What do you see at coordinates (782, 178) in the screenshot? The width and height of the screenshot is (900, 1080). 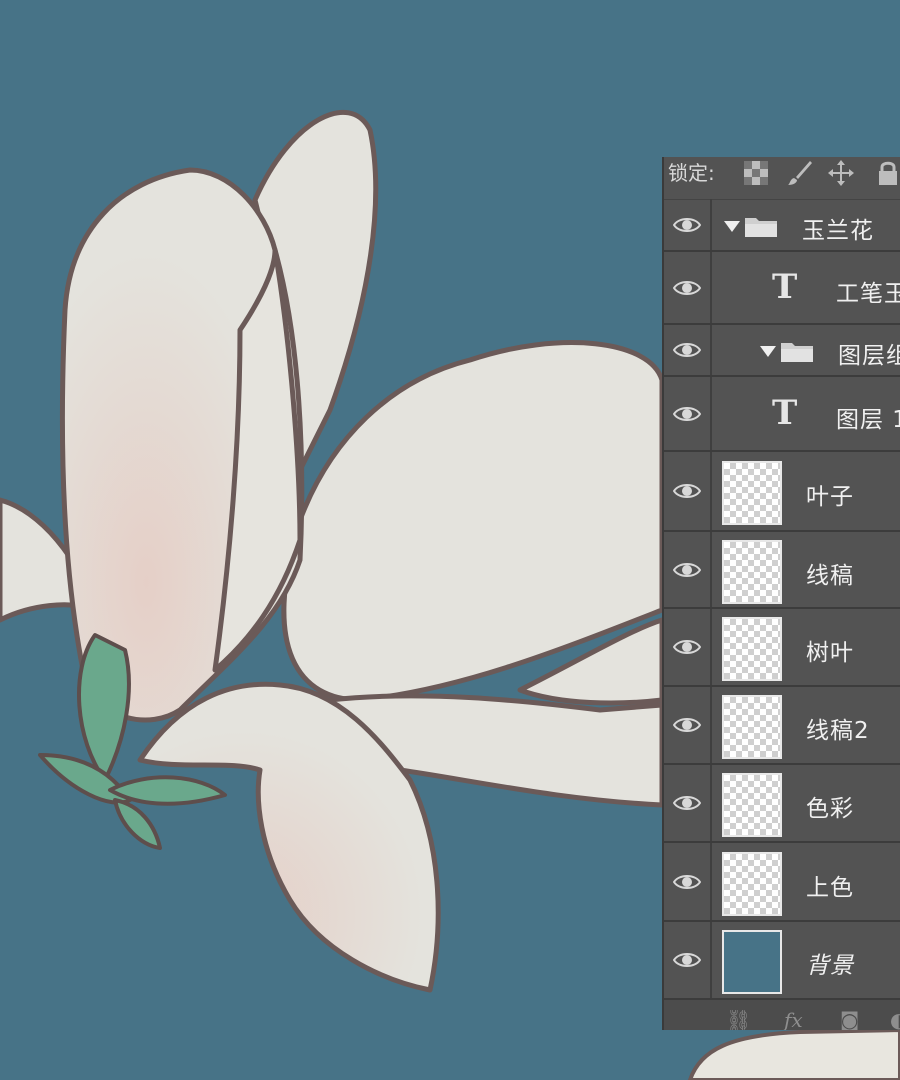 I see `lock-bar: 锁定:` at bounding box center [782, 178].